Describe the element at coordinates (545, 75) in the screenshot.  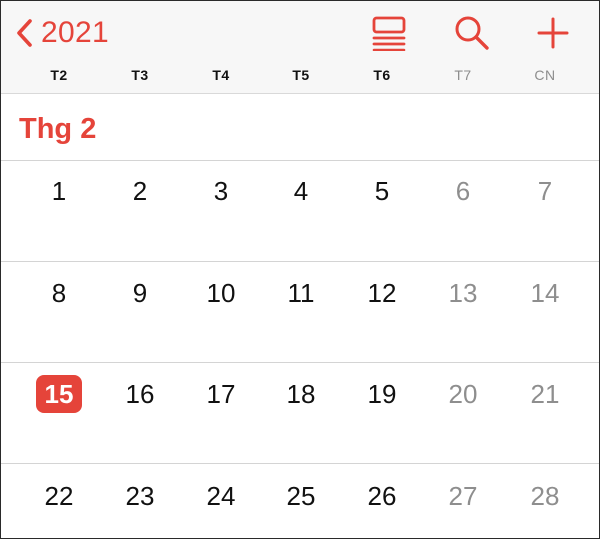
I see `weekday-label: CN` at that location.